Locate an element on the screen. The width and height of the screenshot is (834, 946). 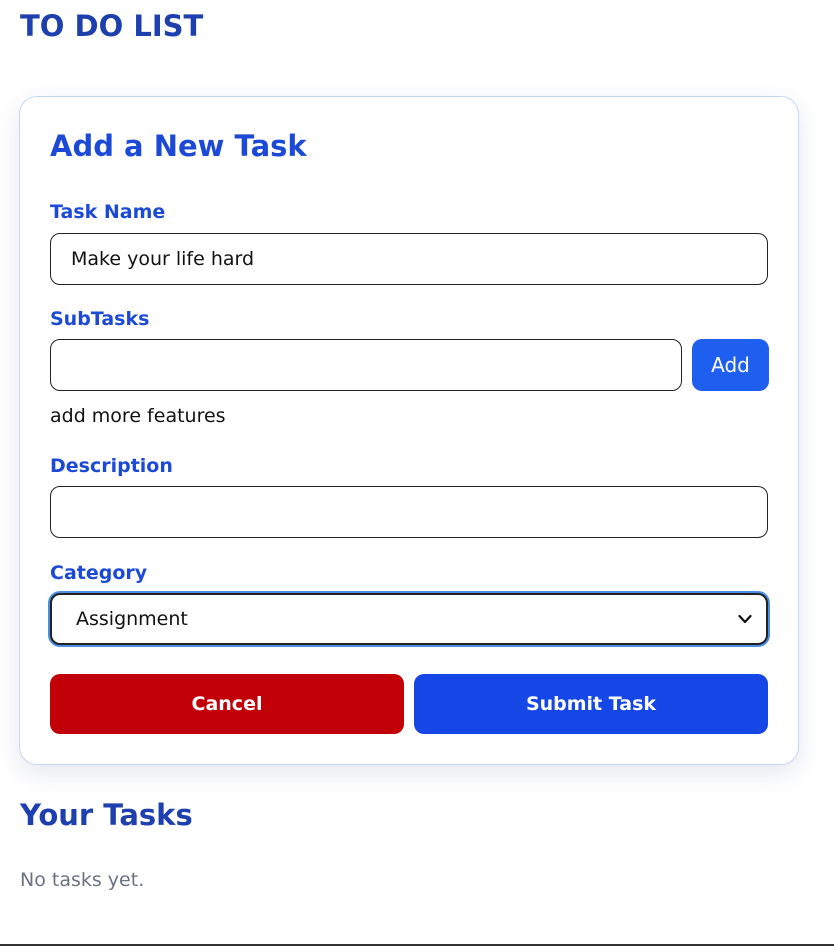
cancel-button: Cancel is located at coordinates (227, 704).